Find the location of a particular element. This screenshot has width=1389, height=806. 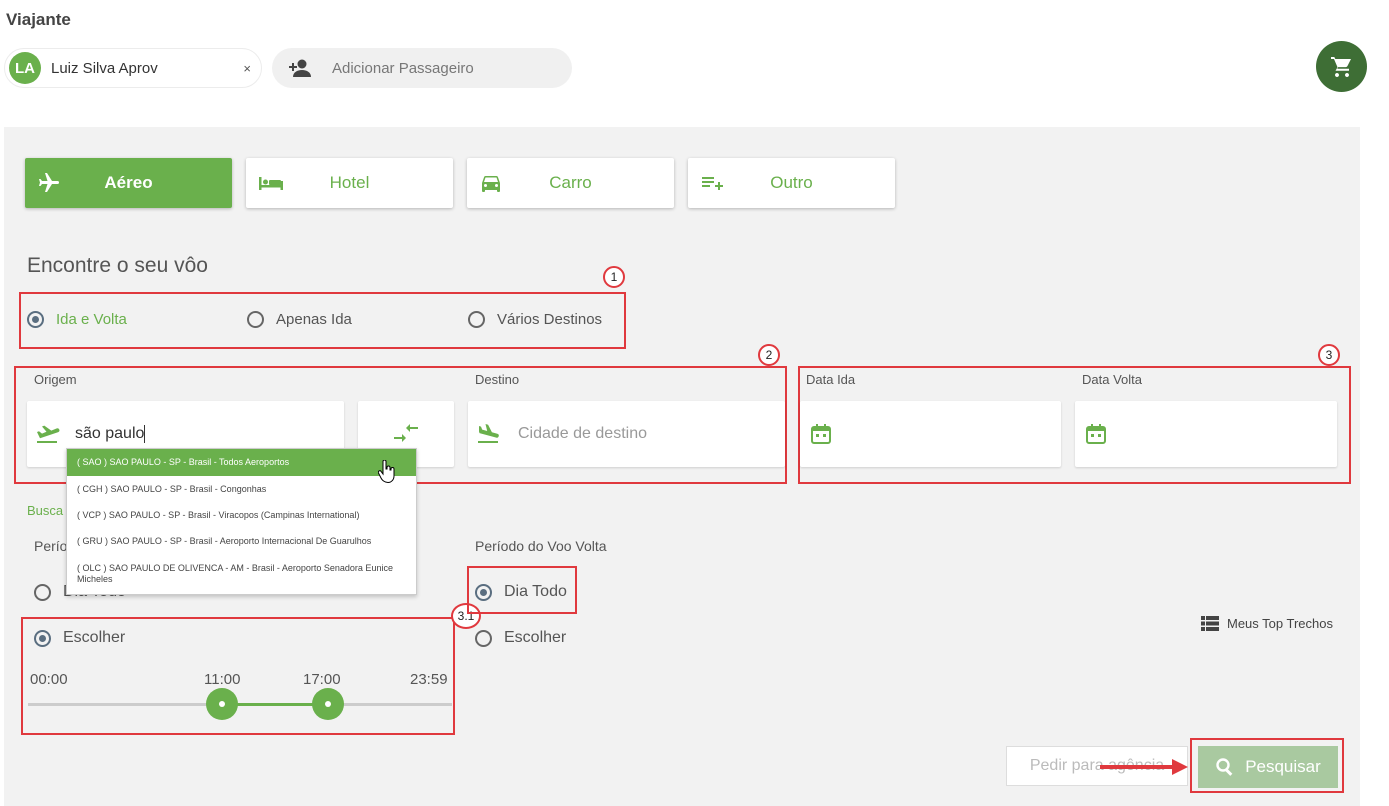

traveler-chip: LA Luiz Silva Aprov × is located at coordinates (133, 68).